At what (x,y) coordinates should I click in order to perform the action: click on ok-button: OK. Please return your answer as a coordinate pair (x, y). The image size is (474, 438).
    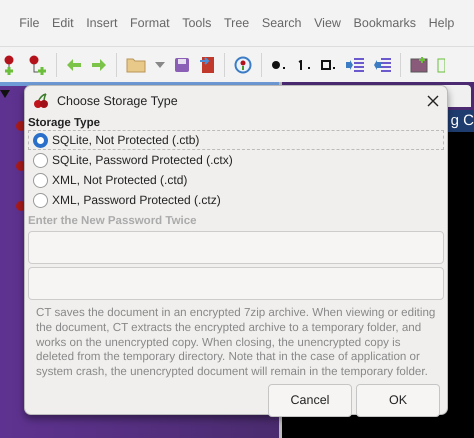
    Looking at the image, I should click on (398, 400).